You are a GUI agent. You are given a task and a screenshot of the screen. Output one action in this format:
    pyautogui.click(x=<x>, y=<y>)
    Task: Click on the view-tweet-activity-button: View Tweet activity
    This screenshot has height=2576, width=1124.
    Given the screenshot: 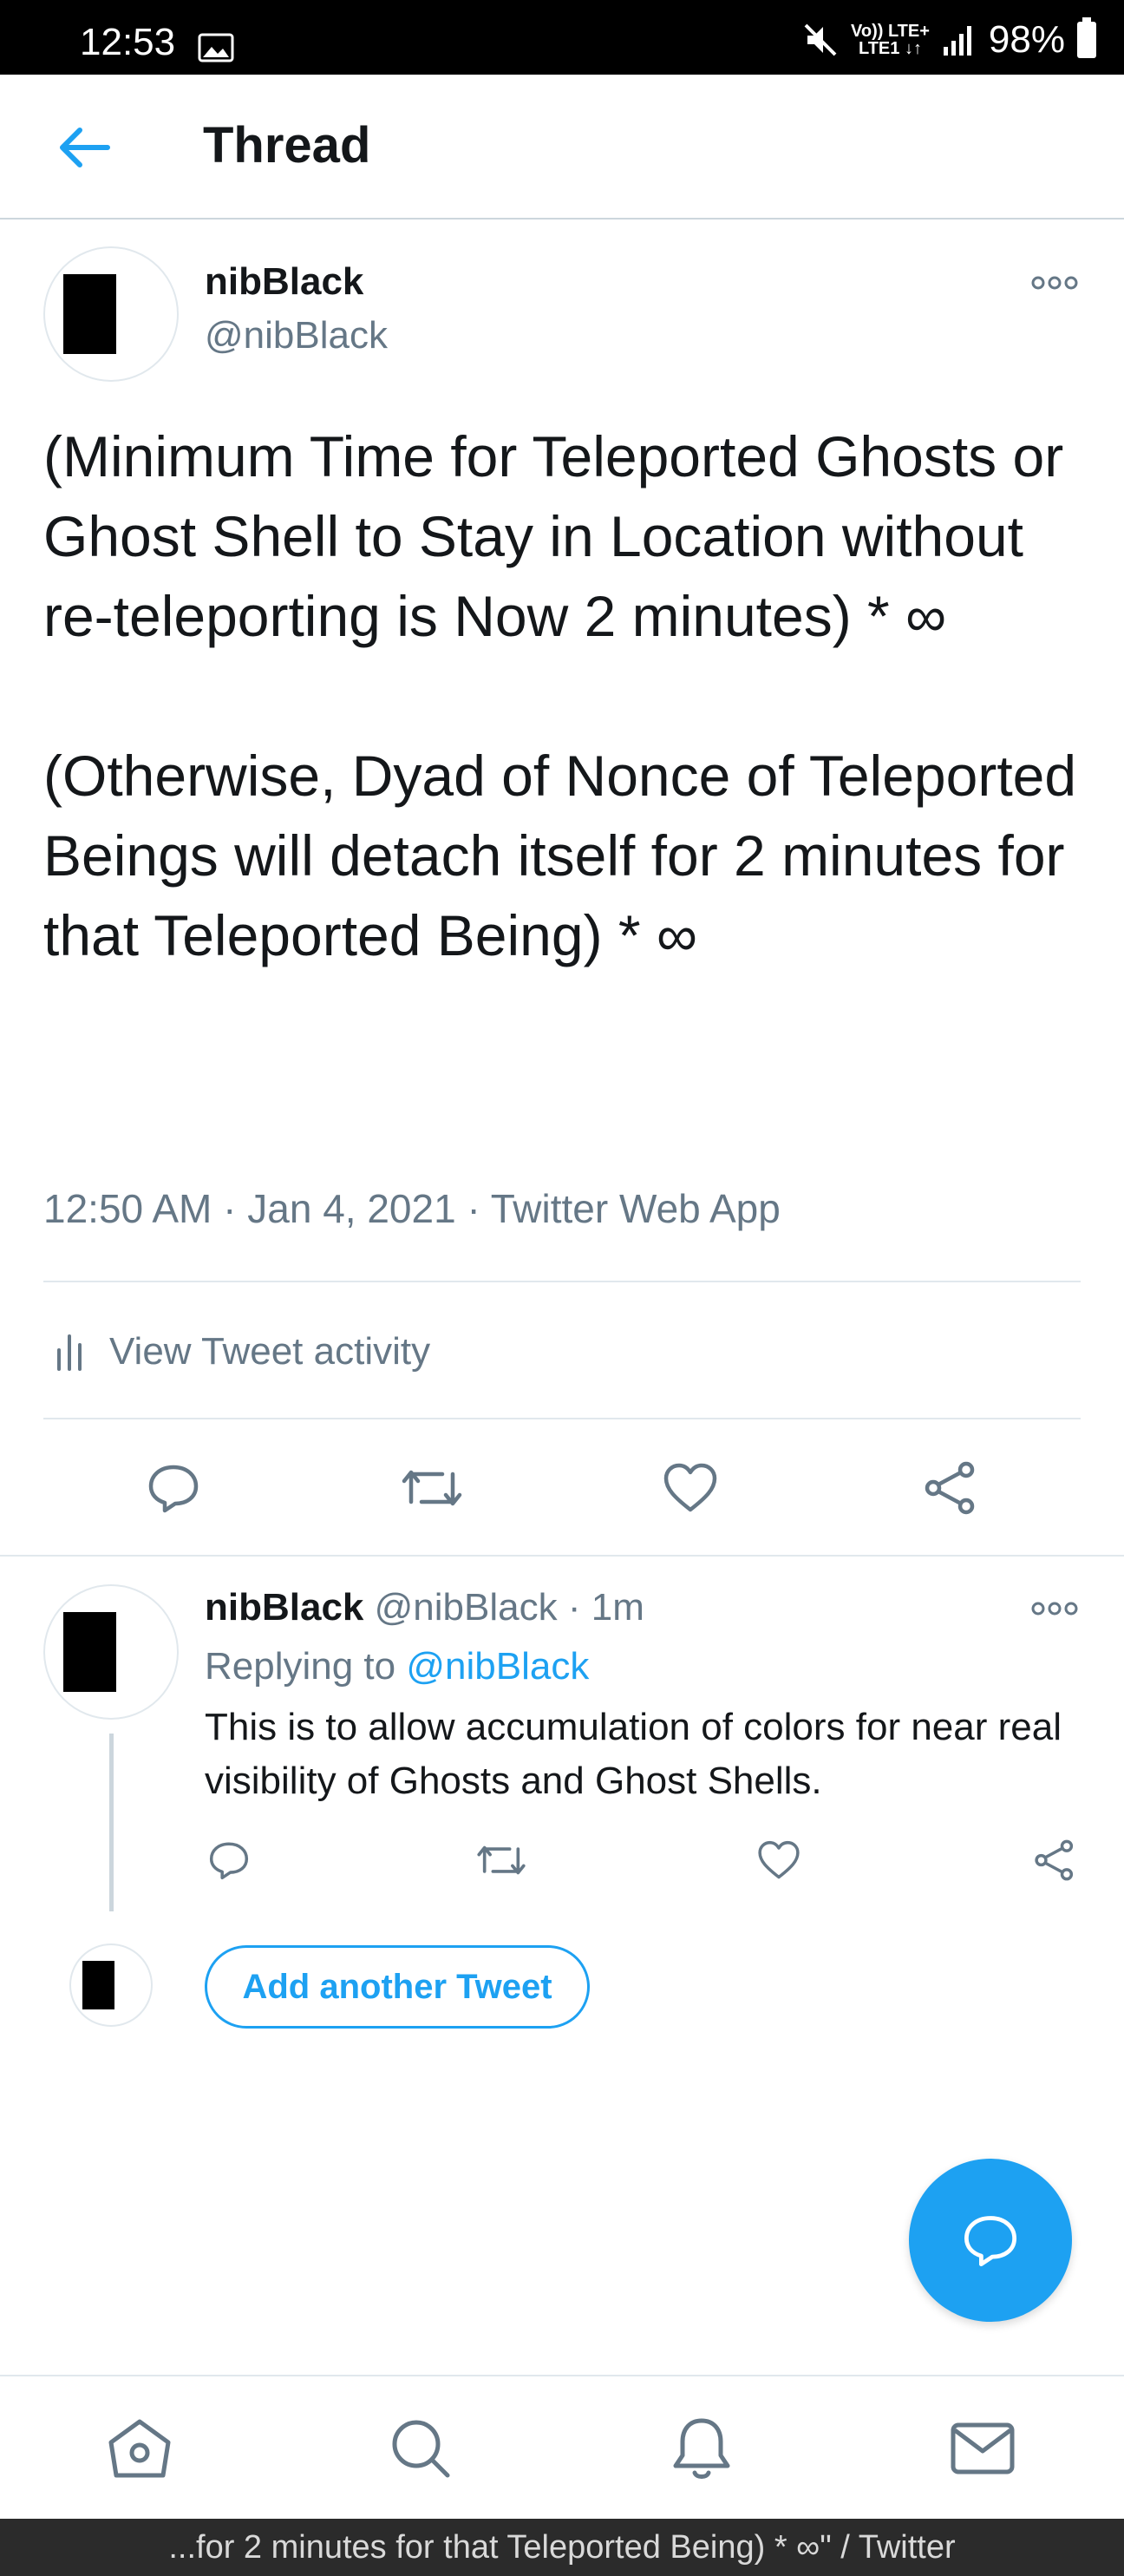 What is the action you would take?
    pyautogui.click(x=242, y=1352)
    